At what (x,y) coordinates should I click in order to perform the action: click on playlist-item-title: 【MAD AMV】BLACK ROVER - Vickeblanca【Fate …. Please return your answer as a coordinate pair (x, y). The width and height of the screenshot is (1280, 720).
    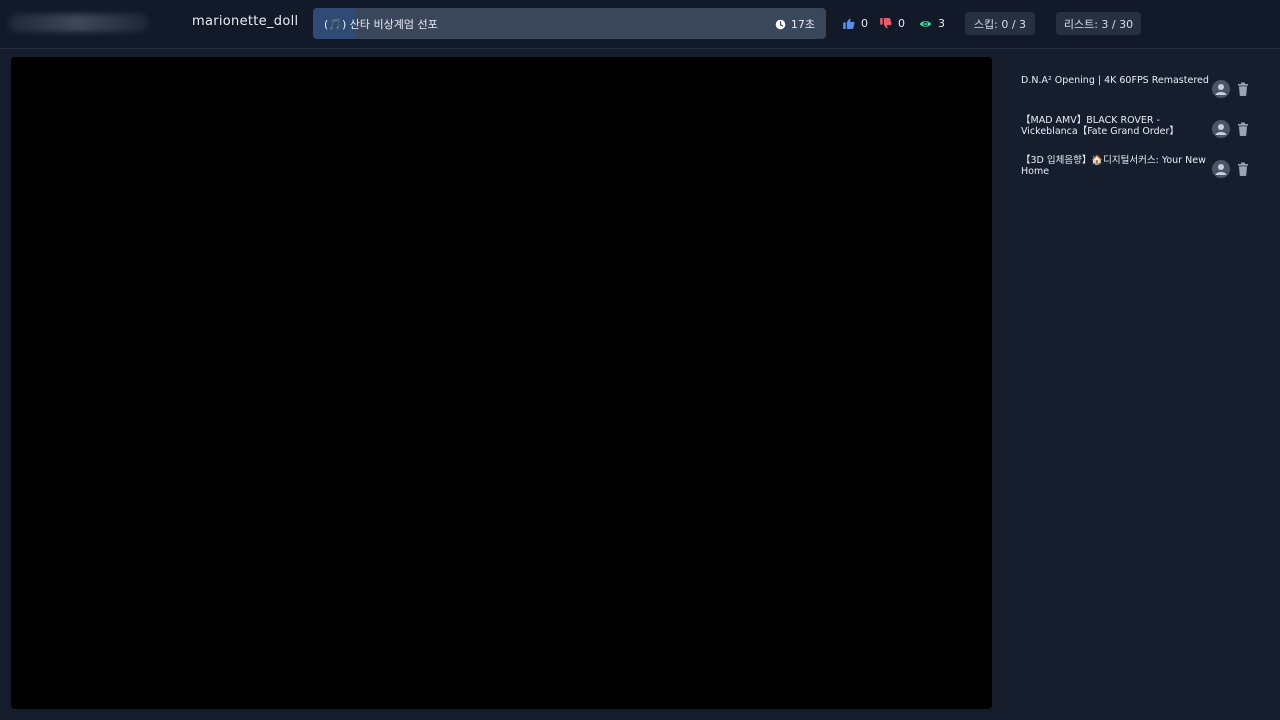
    Looking at the image, I should click on (1100, 126).